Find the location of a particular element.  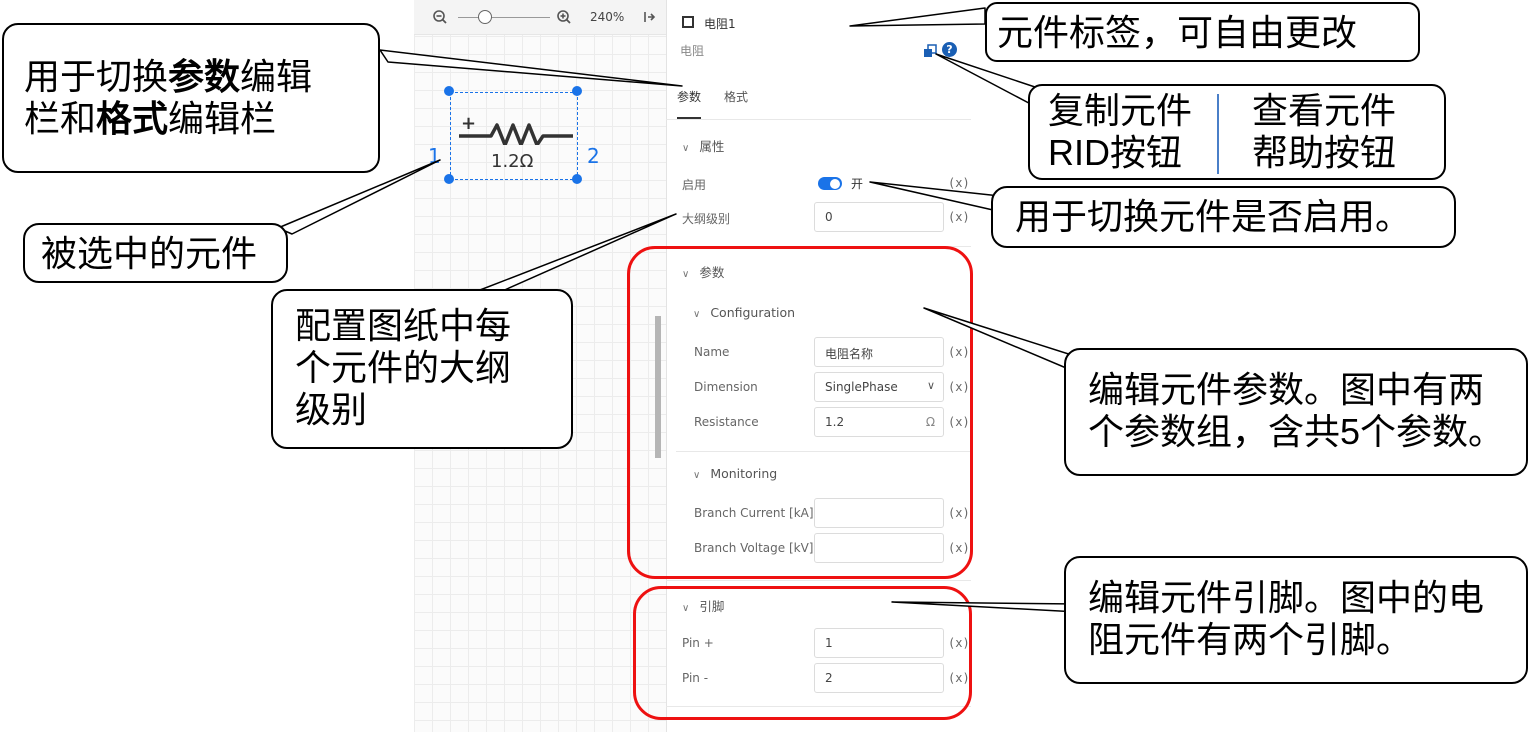

callout-enable-text: 用于切换元件是否启用。 is located at coordinates (1213, 216).